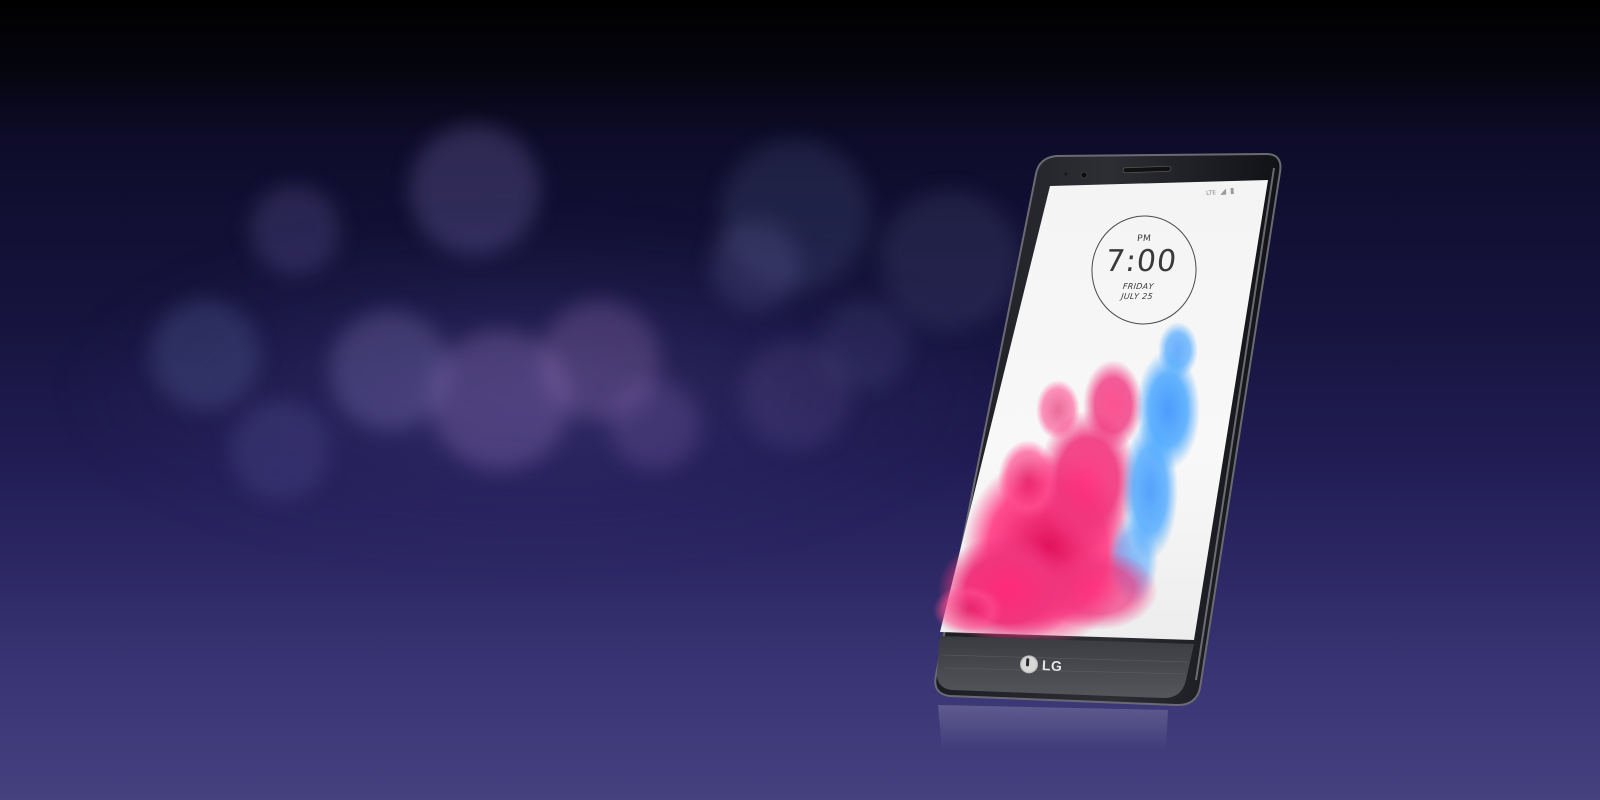 The image size is (1600, 800). What do you see at coordinates (1232, 191) in the screenshot?
I see `battery-icon: ▮` at bounding box center [1232, 191].